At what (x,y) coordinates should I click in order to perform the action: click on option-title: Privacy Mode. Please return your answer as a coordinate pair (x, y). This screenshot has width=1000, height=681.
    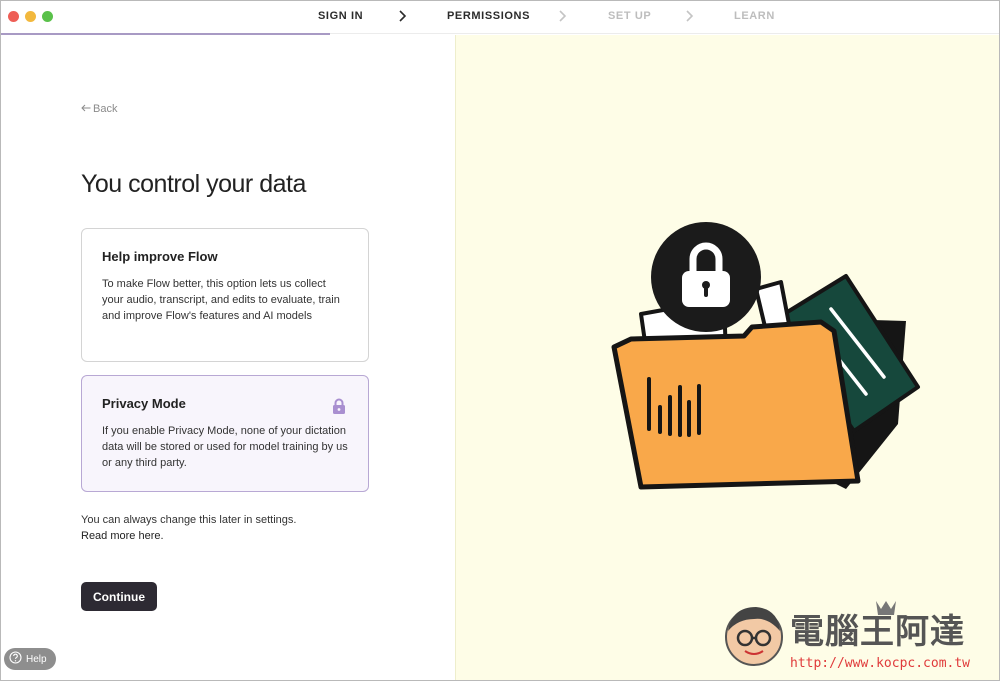
    Looking at the image, I should click on (144, 403).